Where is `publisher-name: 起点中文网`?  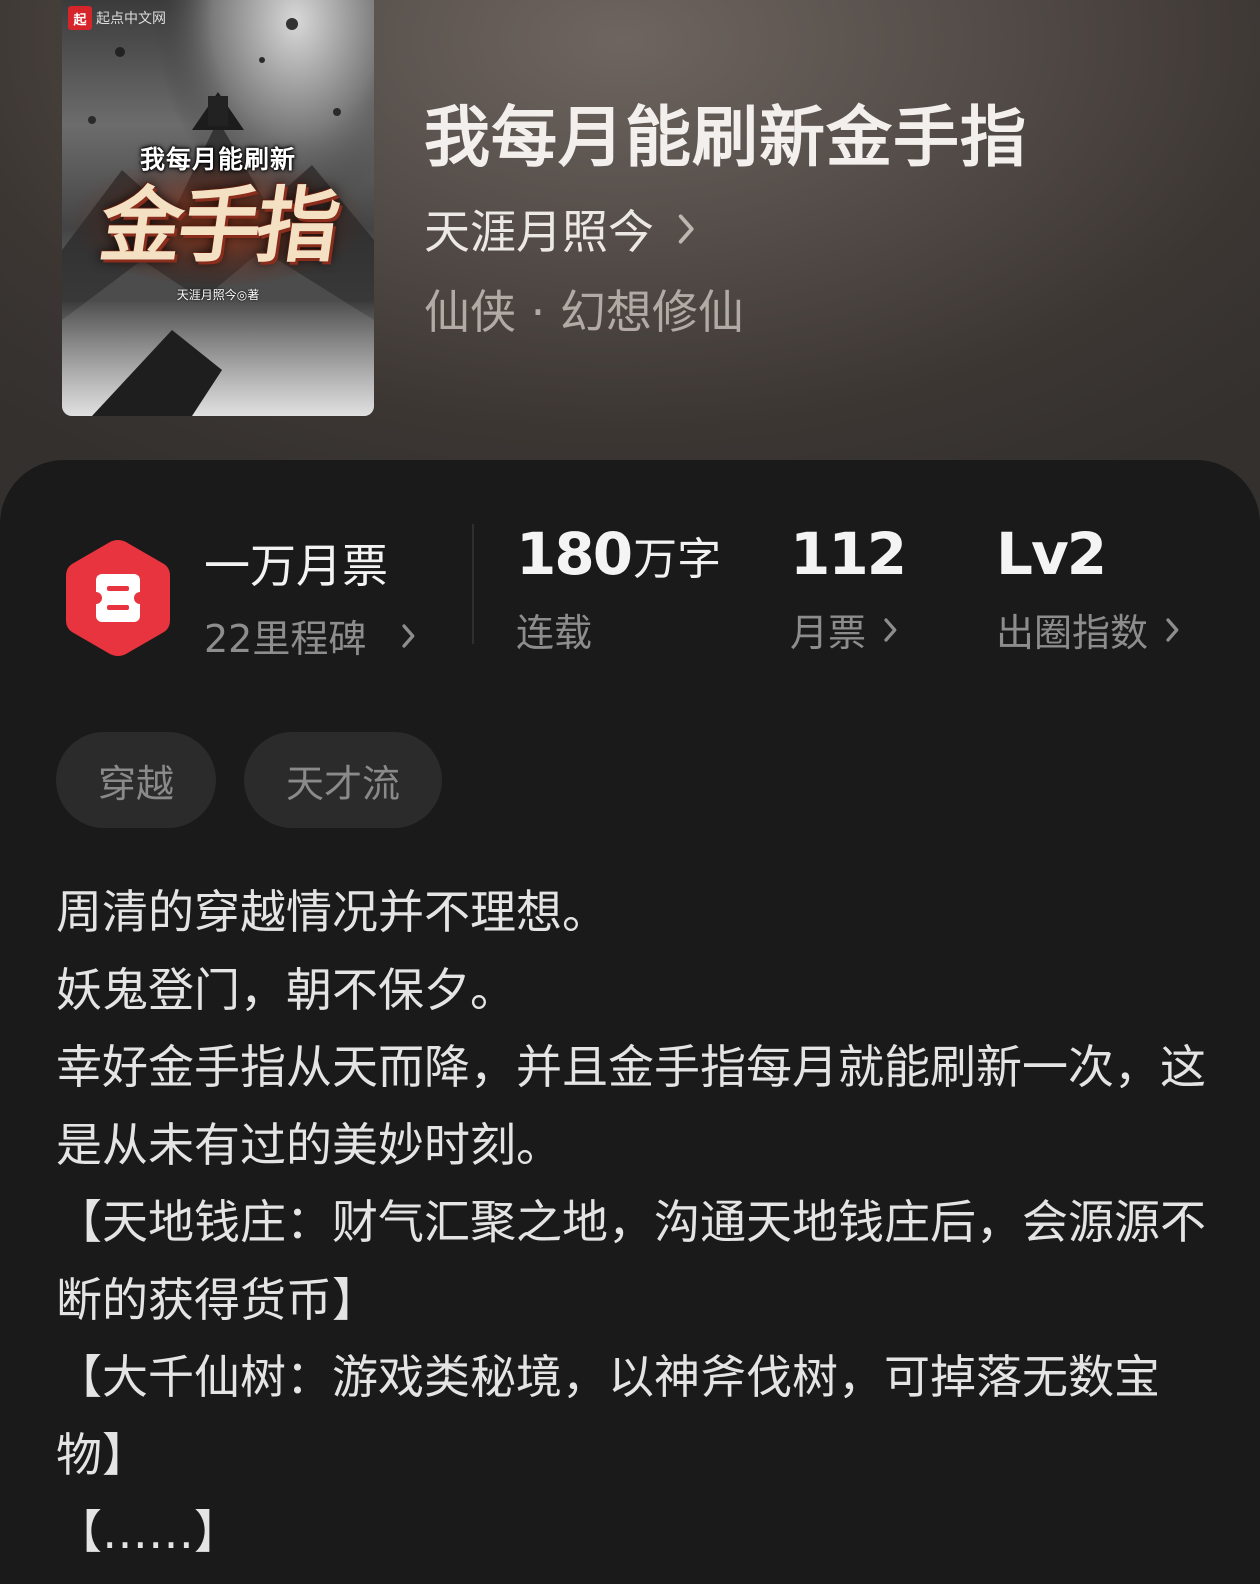
publisher-name: 起点中文网 is located at coordinates (131, 19).